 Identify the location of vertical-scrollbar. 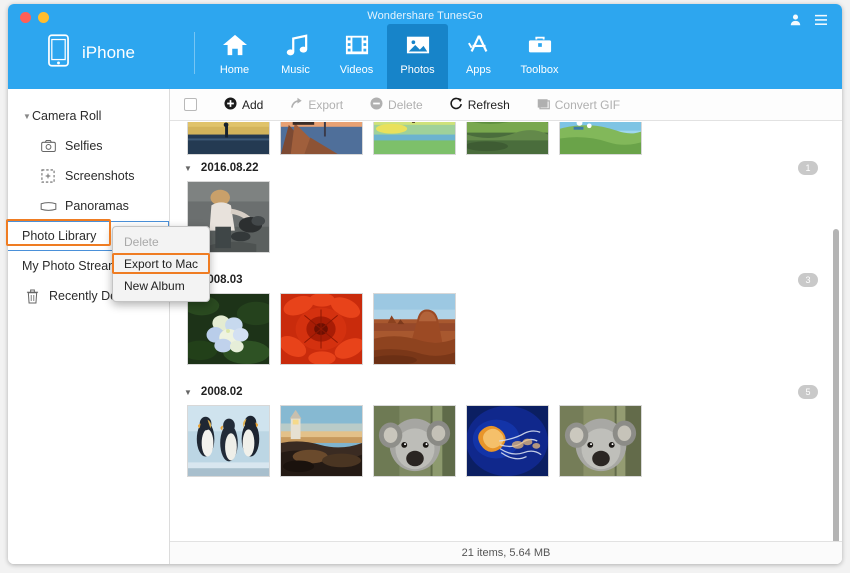
(836, 394).